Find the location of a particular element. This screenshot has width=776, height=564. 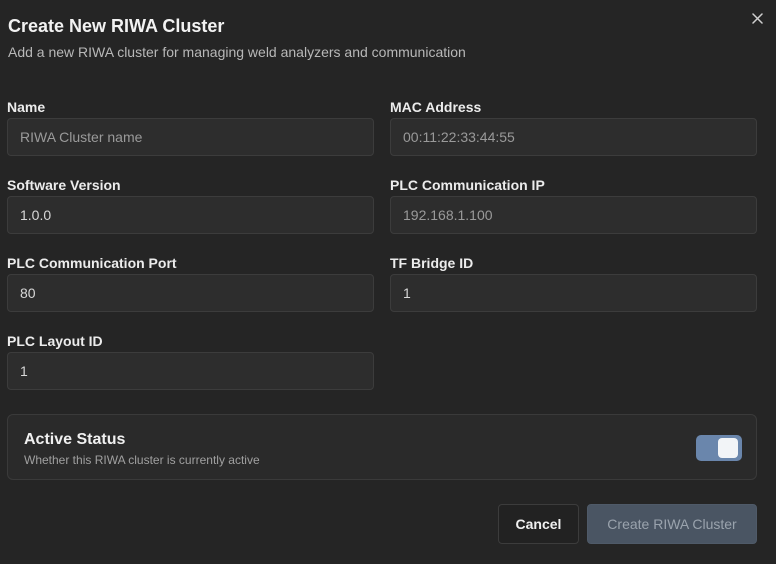

close-icon is located at coordinates (757, 18).